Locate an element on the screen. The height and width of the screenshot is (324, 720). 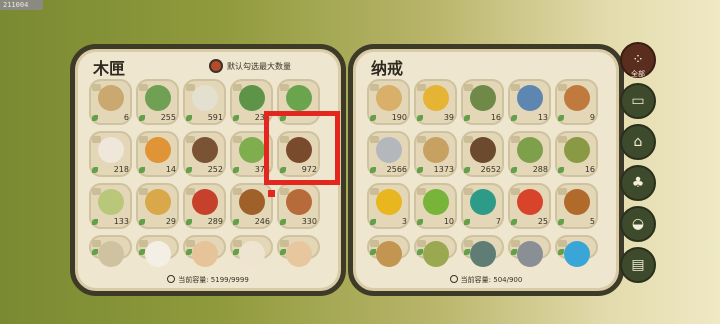
category-building-button: ⌂ is located at coordinates (638, 142).